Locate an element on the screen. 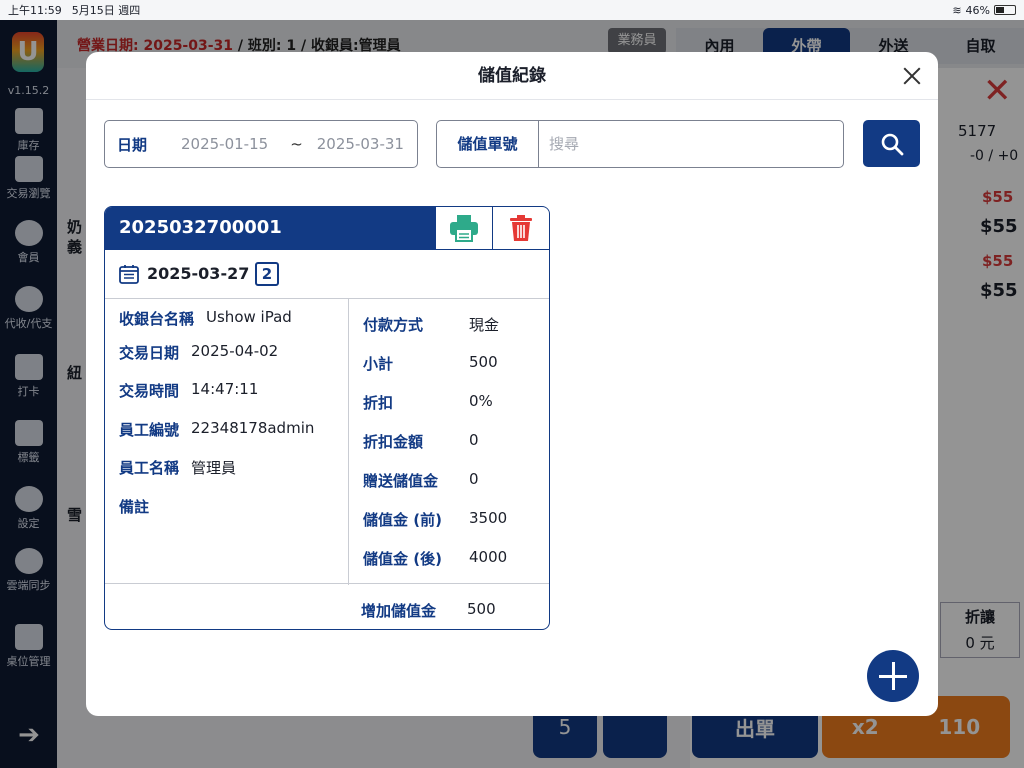  field-key: 儲值金 (後) is located at coordinates (402, 559).